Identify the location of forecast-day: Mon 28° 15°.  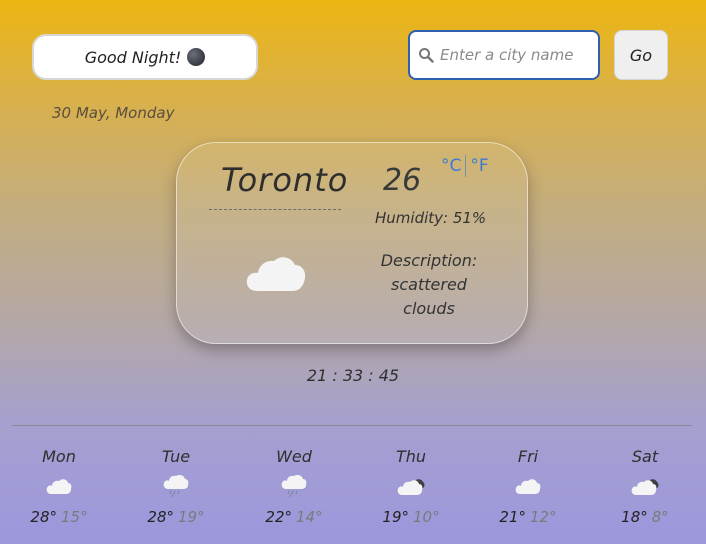
(59, 485).